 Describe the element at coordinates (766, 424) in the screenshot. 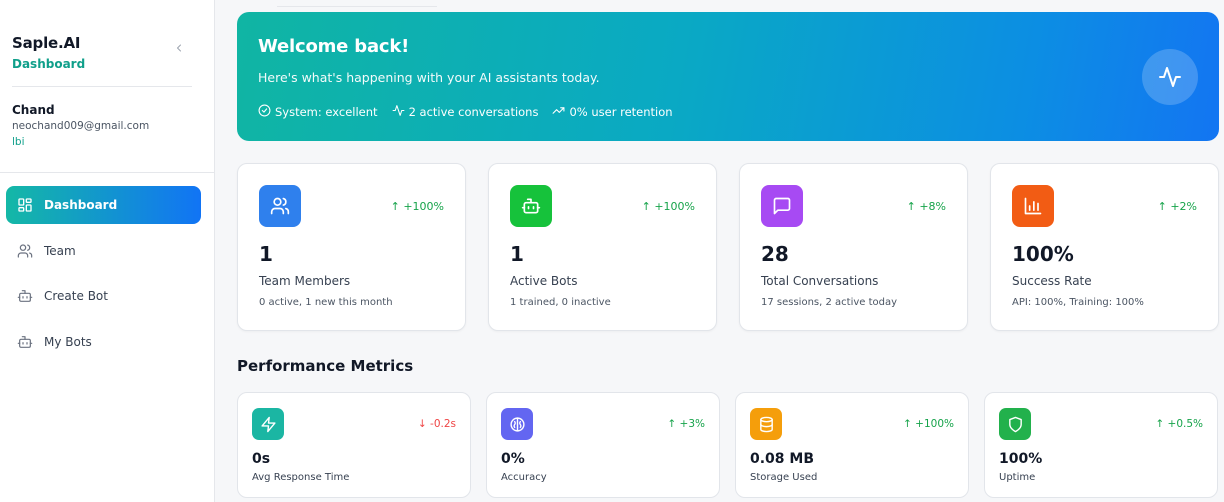

I see `database-icon` at that location.